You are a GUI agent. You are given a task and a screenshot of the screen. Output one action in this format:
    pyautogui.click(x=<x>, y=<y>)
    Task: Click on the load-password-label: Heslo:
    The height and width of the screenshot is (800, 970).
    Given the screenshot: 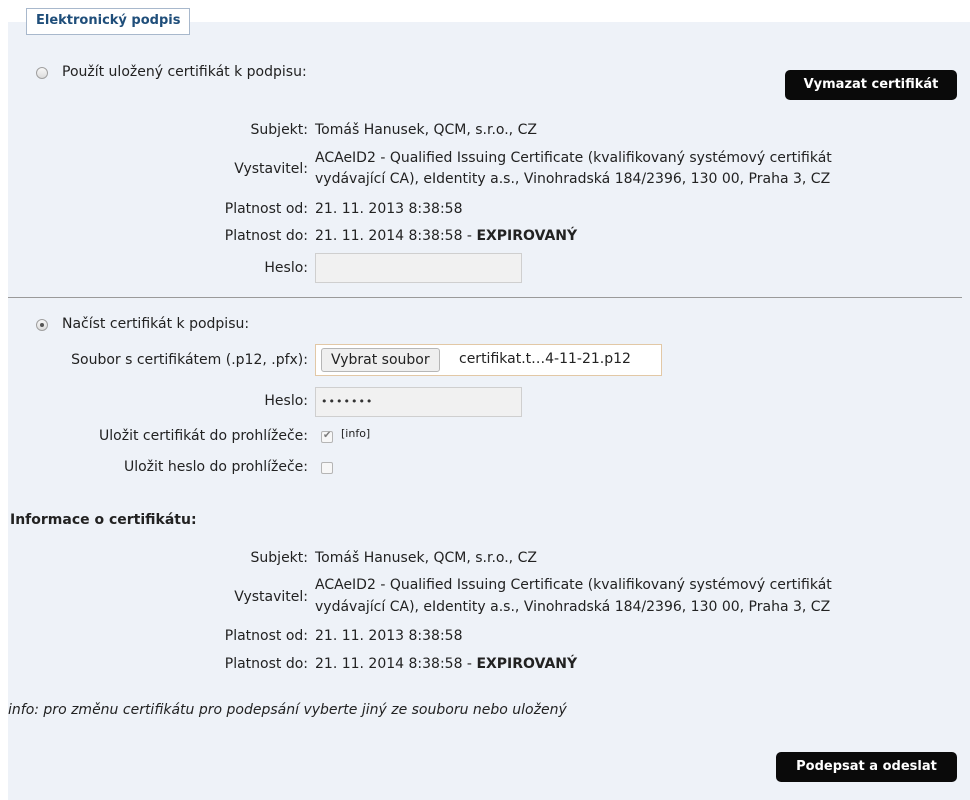 What is the action you would take?
    pyautogui.click(x=286, y=401)
    